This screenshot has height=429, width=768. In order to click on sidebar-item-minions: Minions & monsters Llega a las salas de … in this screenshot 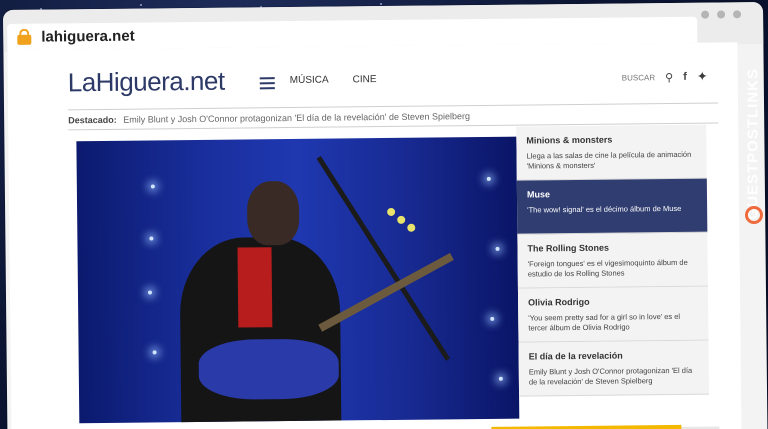, I will do `click(611, 152)`.